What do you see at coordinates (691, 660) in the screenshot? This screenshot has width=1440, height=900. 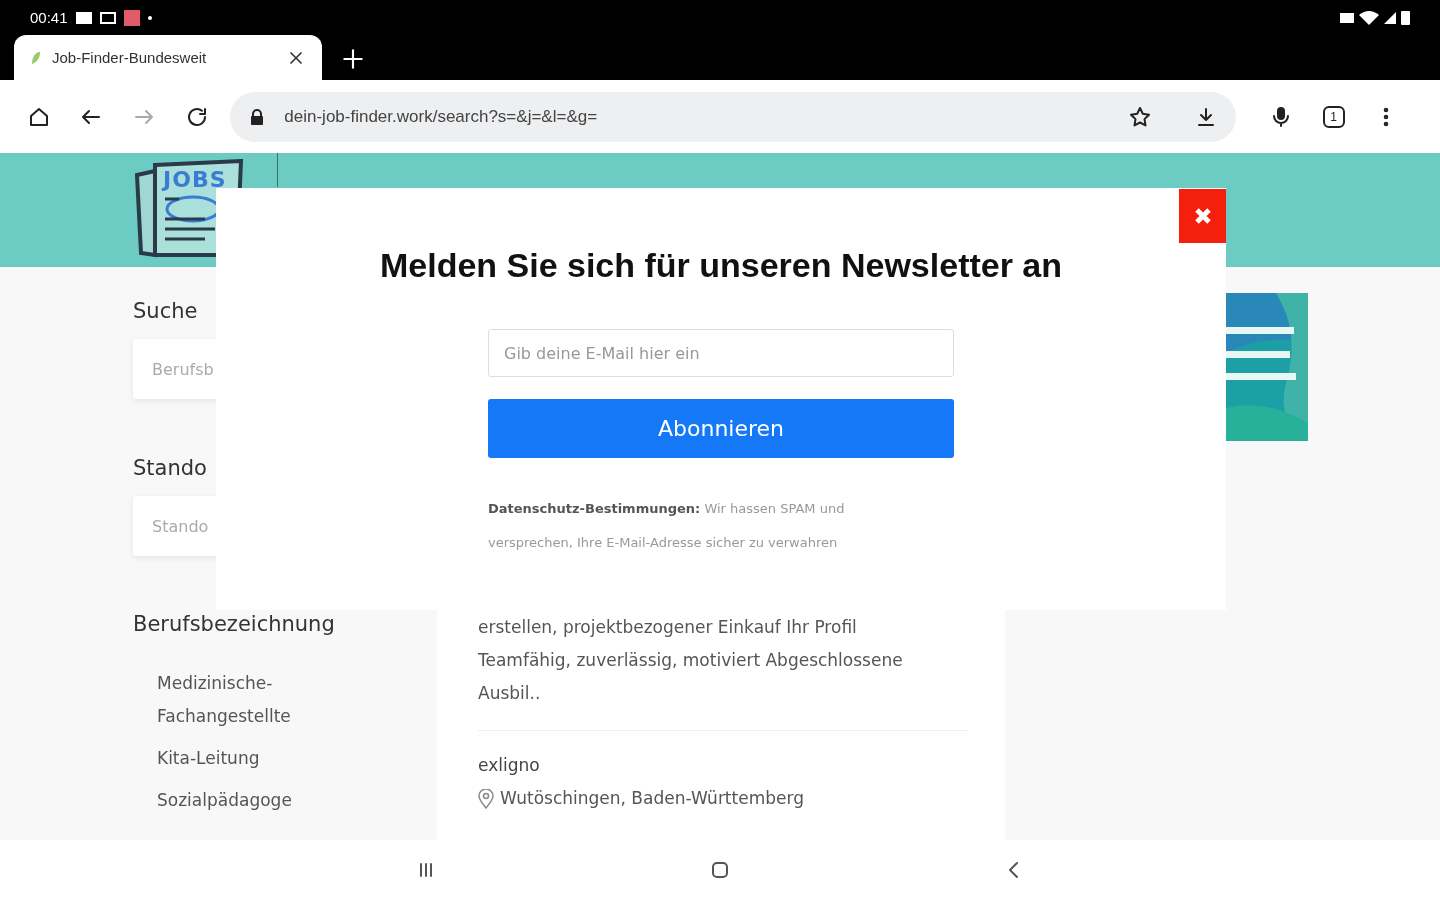 I see `job-description: erstellen, projektbezogener Einkauf Ihr Profil Teamfähig, zuverlässig, motiviert Abgeschlossene Ausbil..` at bounding box center [691, 660].